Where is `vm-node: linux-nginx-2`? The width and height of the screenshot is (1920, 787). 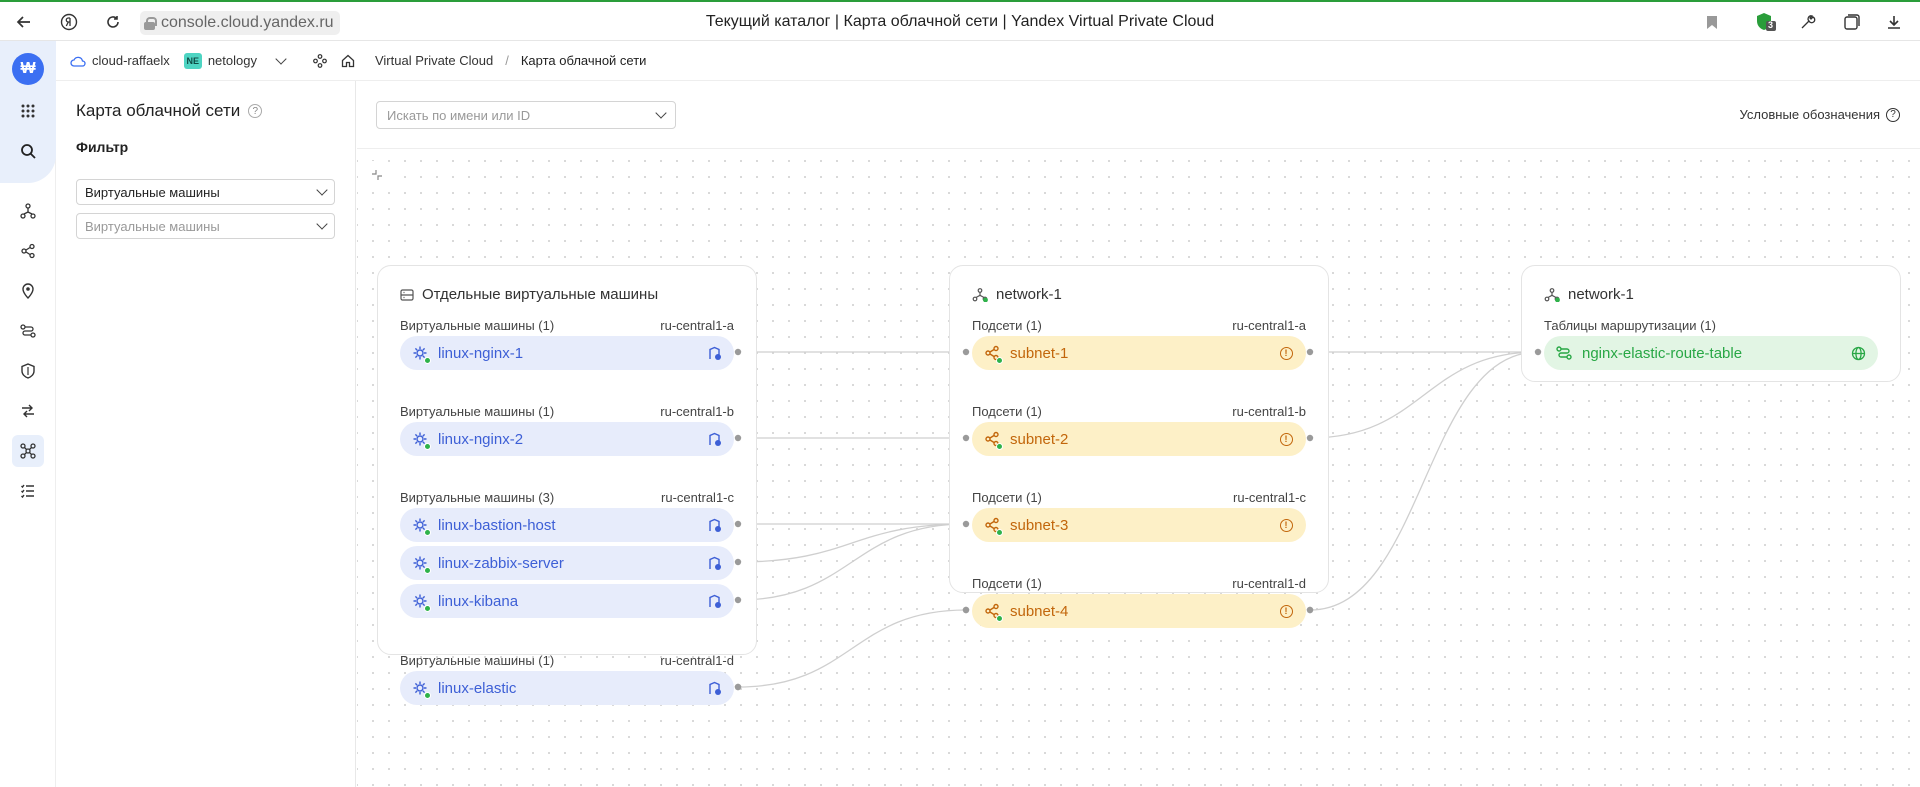 vm-node: linux-nginx-2 is located at coordinates (567, 439).